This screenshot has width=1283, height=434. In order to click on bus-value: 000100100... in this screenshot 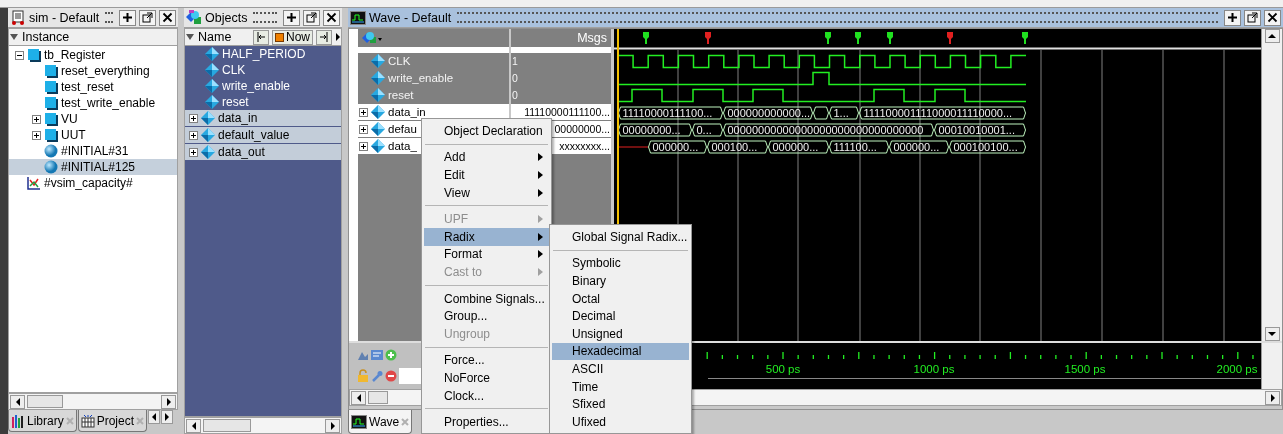, I will do `click(985, 147)`.